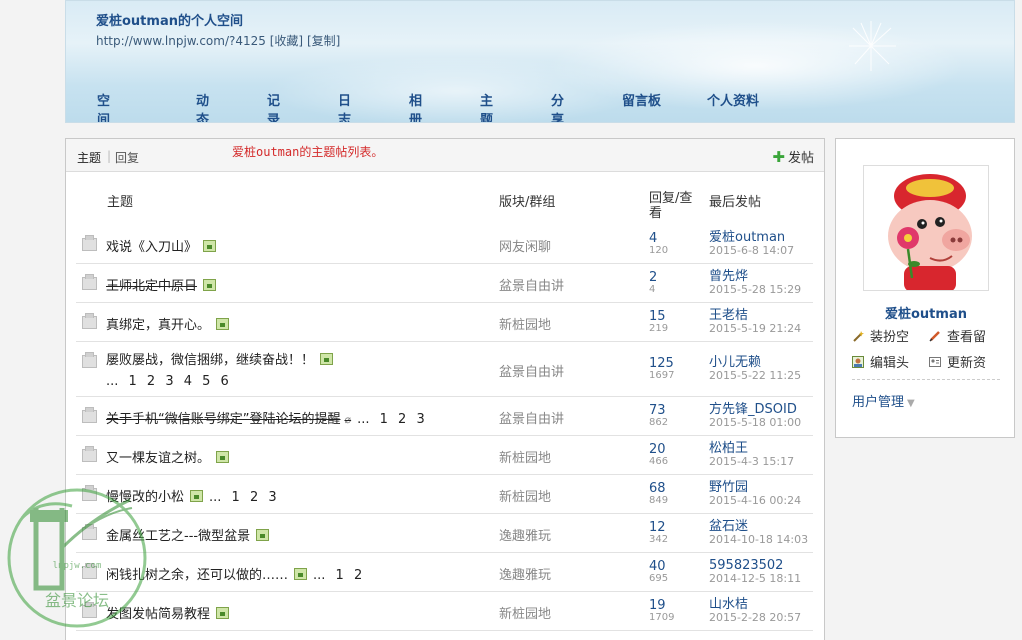  I want to click on last-poster: 山水桔, so click(728, 605).